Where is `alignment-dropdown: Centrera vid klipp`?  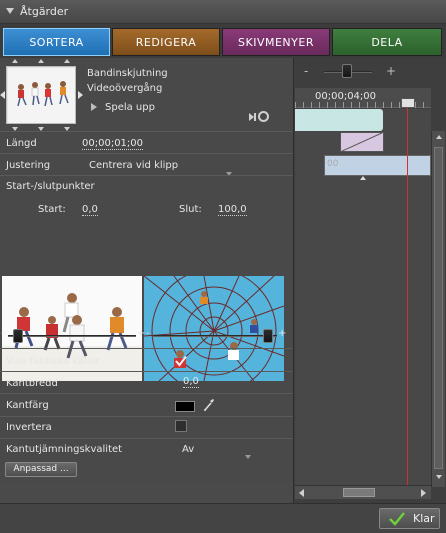 alignment-dropdown: Centrera vid klipp is located at coordinates (133, 165).